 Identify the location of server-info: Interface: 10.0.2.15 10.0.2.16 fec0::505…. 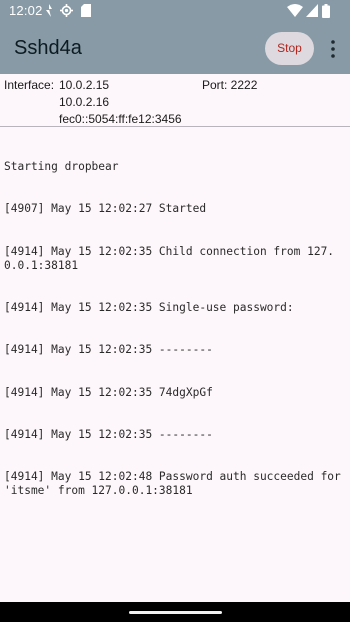
(175, 100).